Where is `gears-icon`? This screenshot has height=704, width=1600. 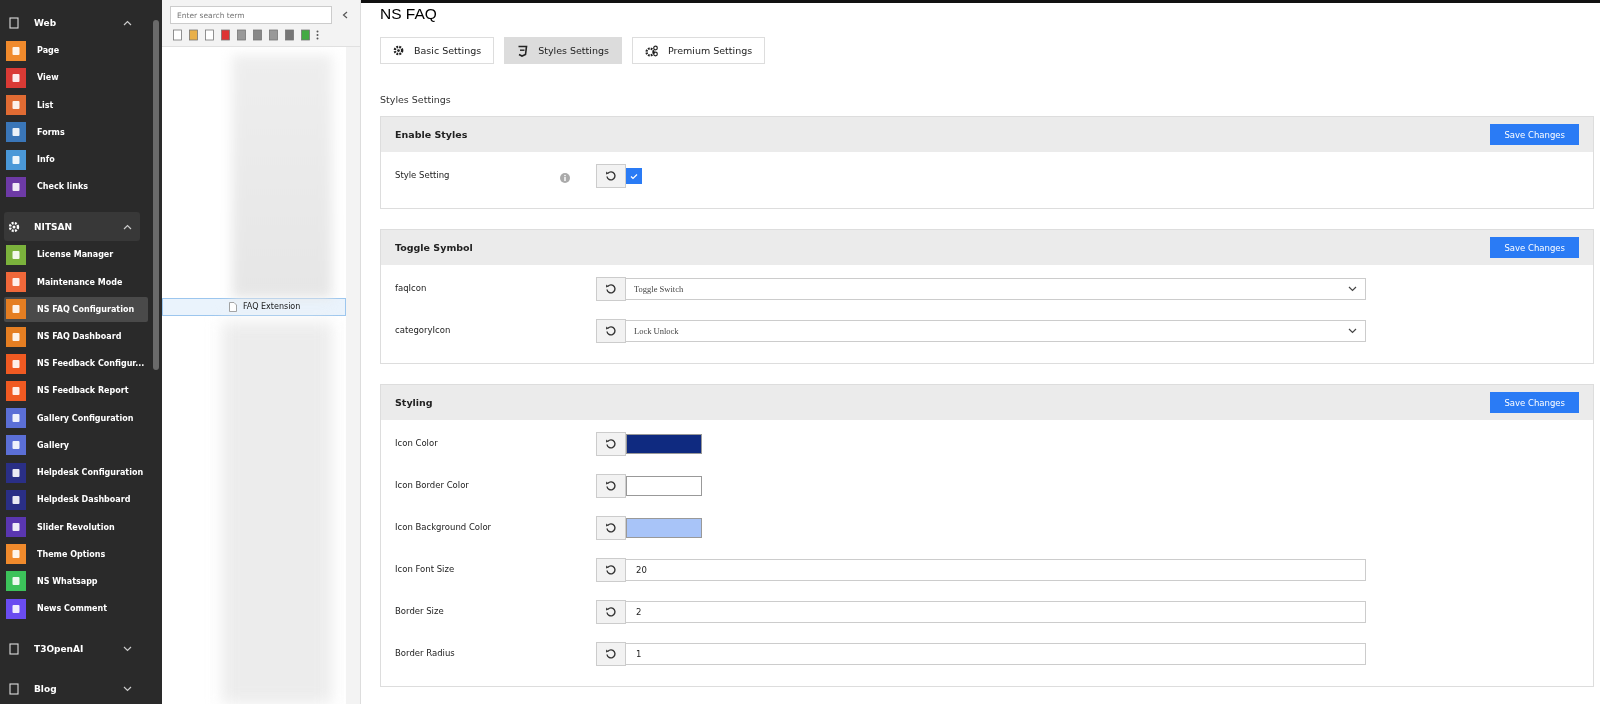
gears-icon is located at coordinates (651, 50).